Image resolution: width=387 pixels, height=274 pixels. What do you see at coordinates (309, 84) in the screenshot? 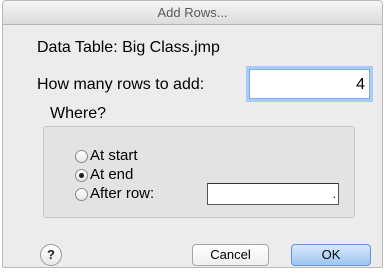
I see `rows-to-add-input: 4` at bounding box center [309, 84].